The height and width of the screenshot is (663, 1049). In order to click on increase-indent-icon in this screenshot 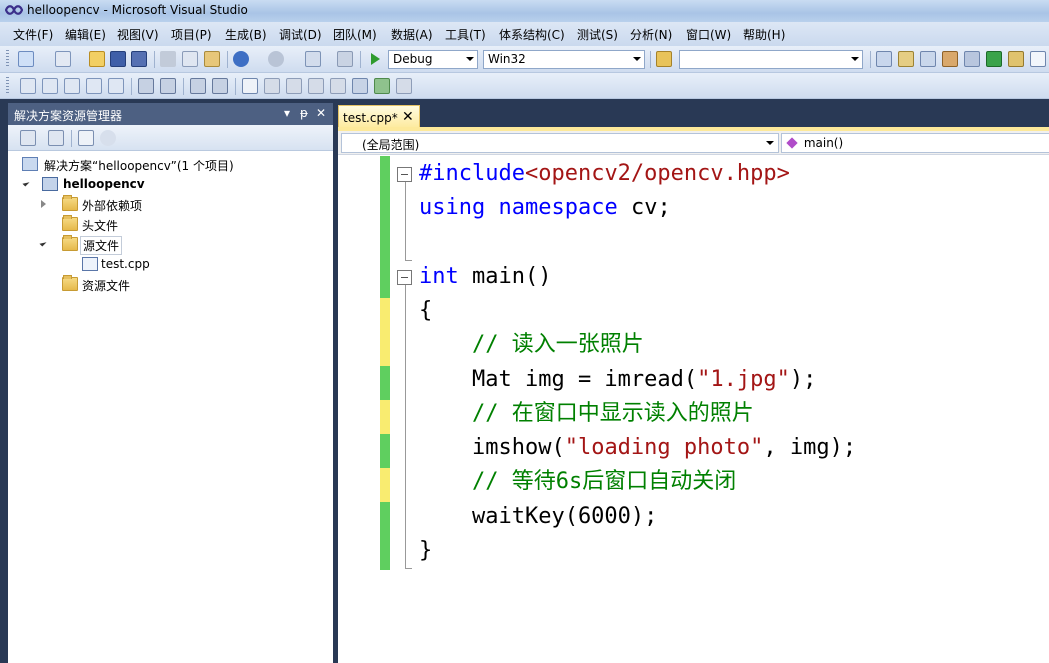, I will do `click(168, 86)`.